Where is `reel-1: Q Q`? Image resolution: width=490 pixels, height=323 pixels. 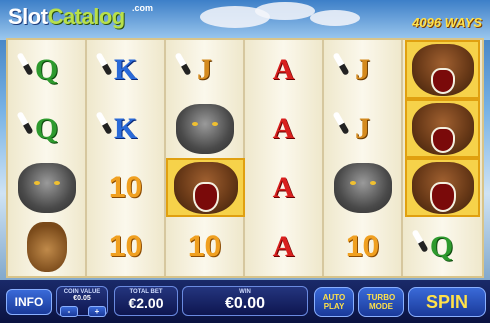 reel-1: Q Q is located at coordinates (47, 158).